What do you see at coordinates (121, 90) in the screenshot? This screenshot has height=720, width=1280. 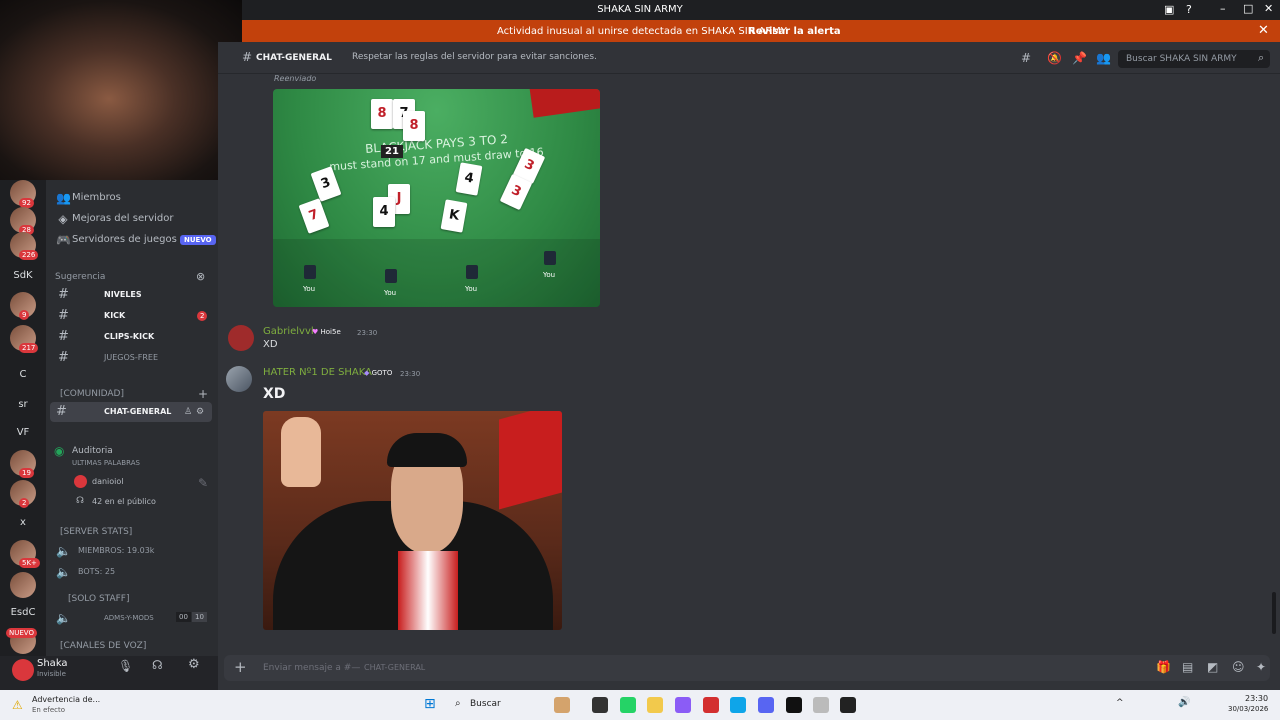 I see `webcam-overlay` at bounding box center [121, 90].